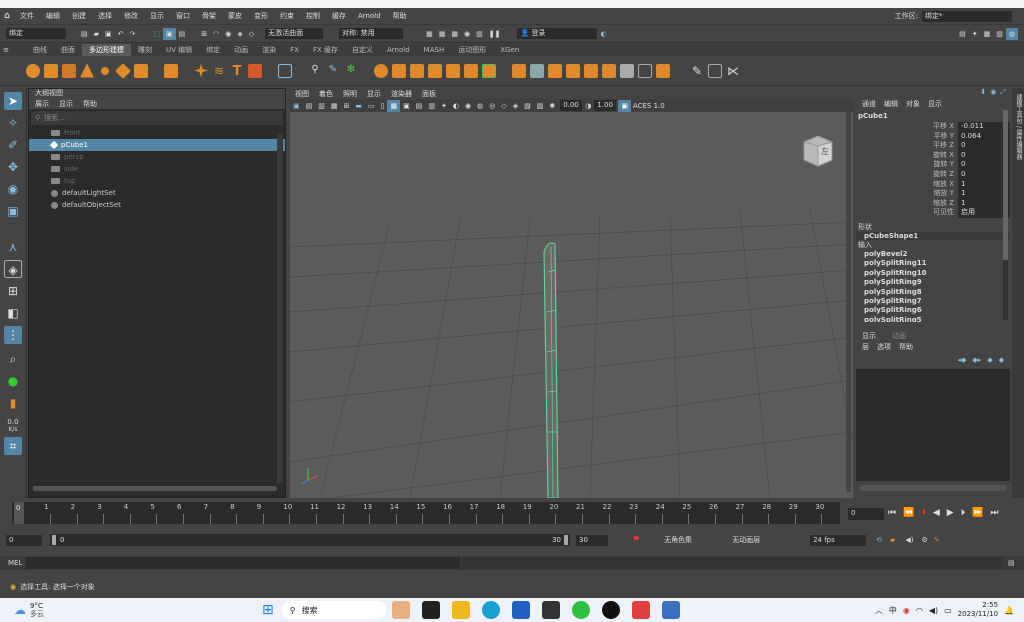 Image resolution: width=1024 pixels, height=622 pixels. Describe the element at coordinates (333, 71) in the screenshot. I see `separate-icon: ✎` at that location.